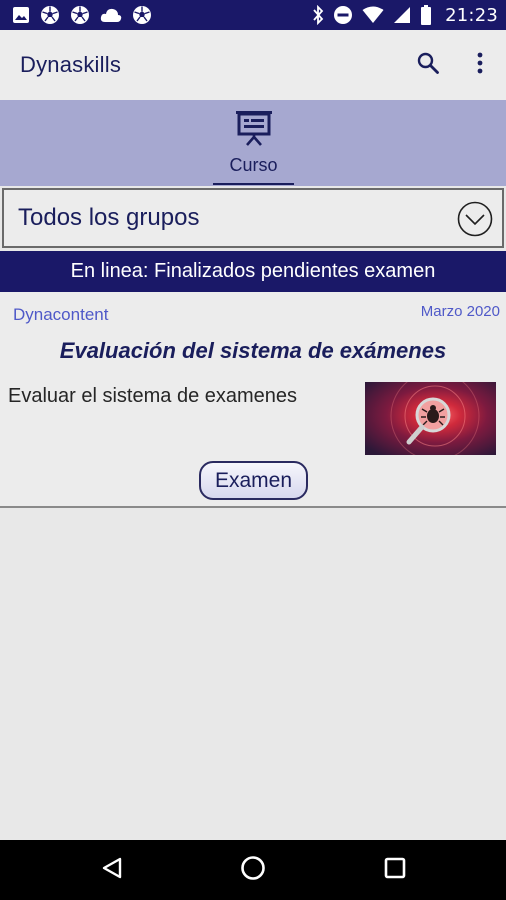 This screenshot has width=506, height=900. I want to click on search-icon, so click(428, 65).